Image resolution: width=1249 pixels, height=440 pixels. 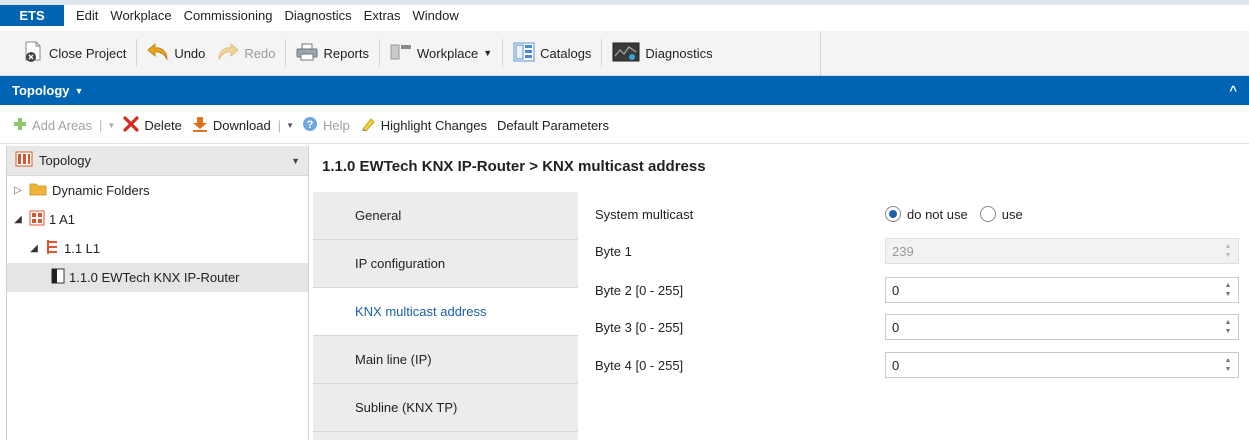 I want to click on byte3-input: 0 ▲ ▼, so click(x=1062, y=327).